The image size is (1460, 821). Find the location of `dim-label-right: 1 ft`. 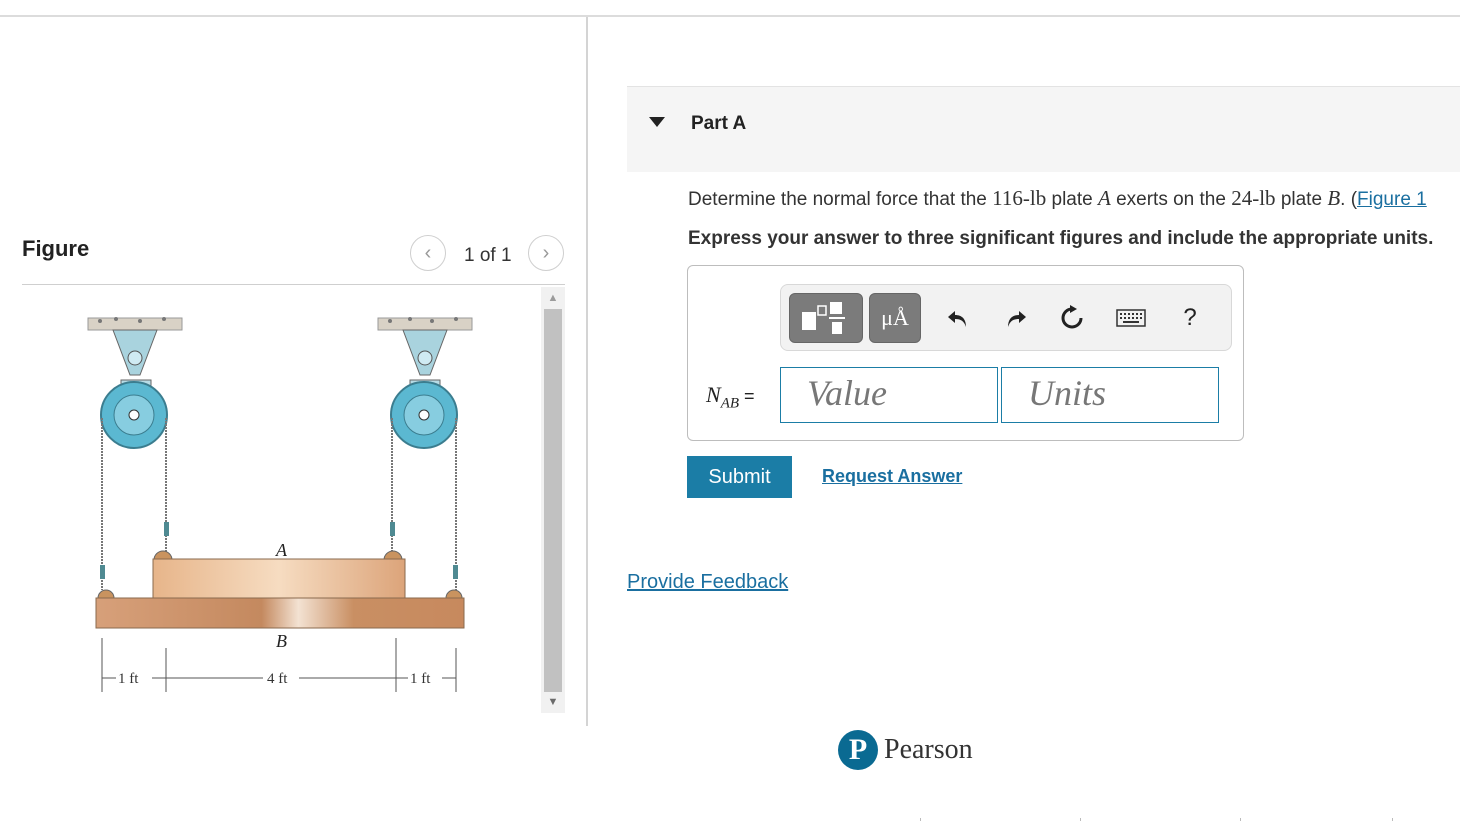

dim-label-right: 1 ft is located at coordinates (420, 679).